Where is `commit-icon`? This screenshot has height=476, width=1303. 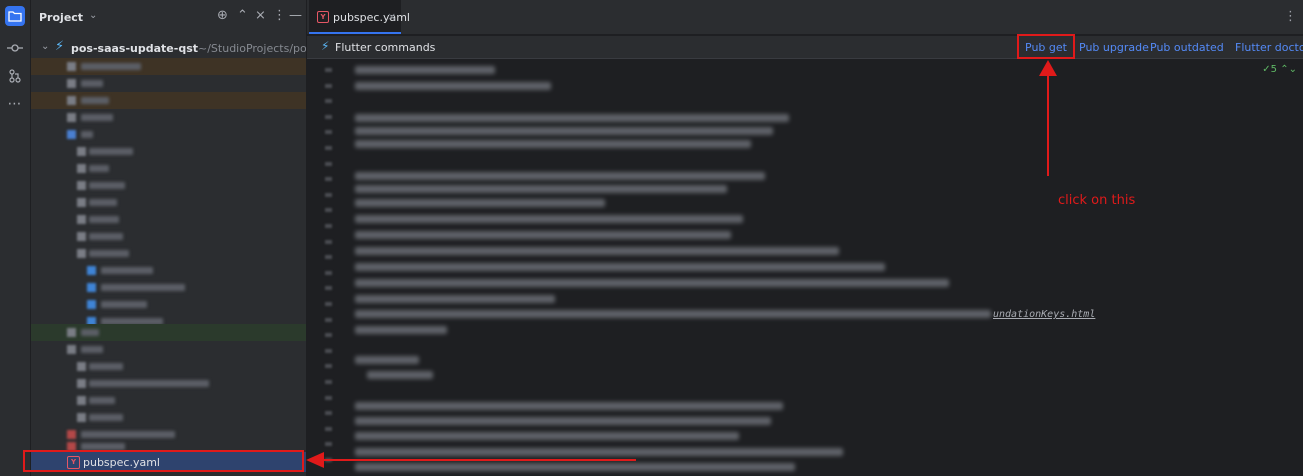
commit-icon is located at coordinates (15, 48).